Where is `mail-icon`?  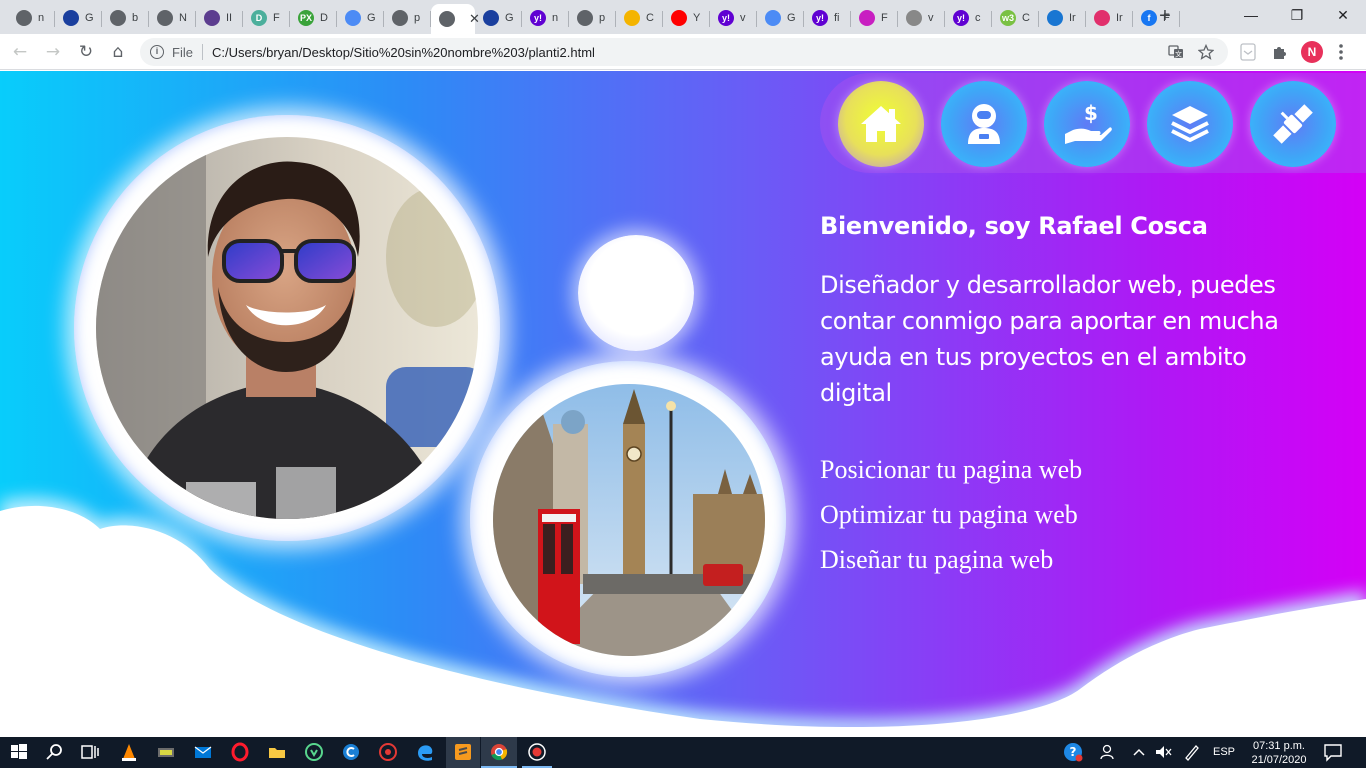
mail-icon is located at coordinates (203, 752).